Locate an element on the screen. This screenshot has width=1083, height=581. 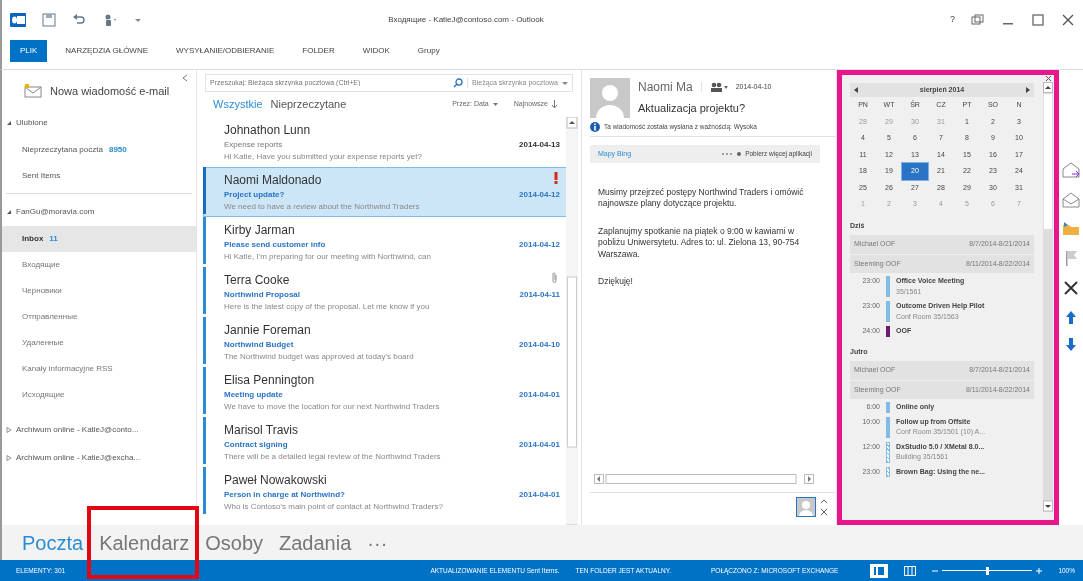
date-text: 2014-04-11 is located at coordinates (539, 294).